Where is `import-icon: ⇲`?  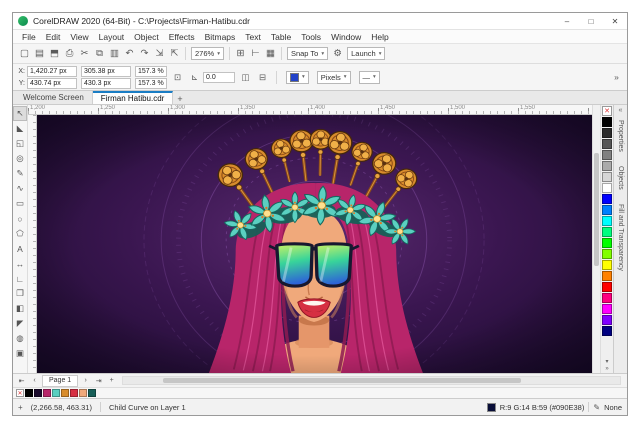 import-icon: ⇲ is located at coordinates (159, 54).